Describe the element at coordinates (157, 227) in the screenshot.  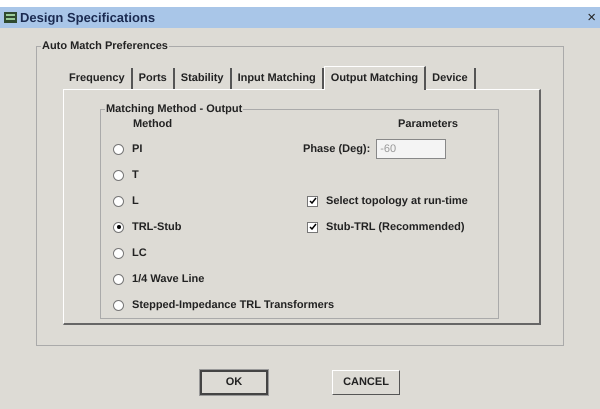
I see `radio-label: TRL-Stub` at that location.